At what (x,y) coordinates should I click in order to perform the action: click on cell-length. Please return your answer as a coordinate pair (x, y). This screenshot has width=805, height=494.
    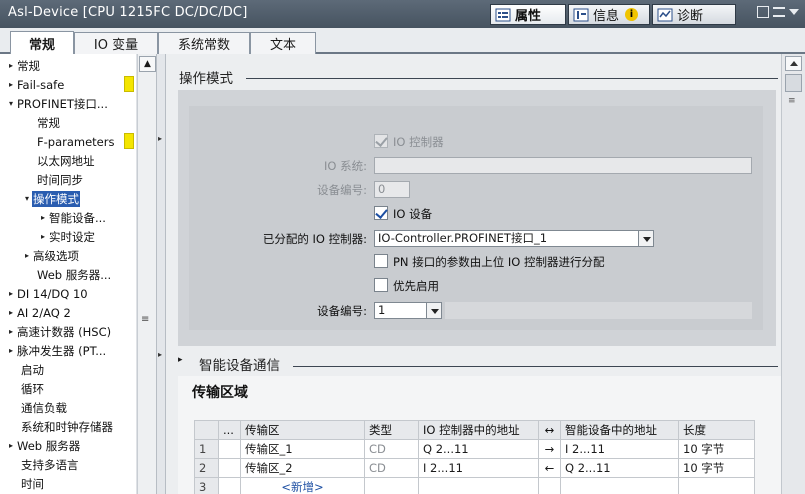
    Looking at the image, I should click on (716, 485).